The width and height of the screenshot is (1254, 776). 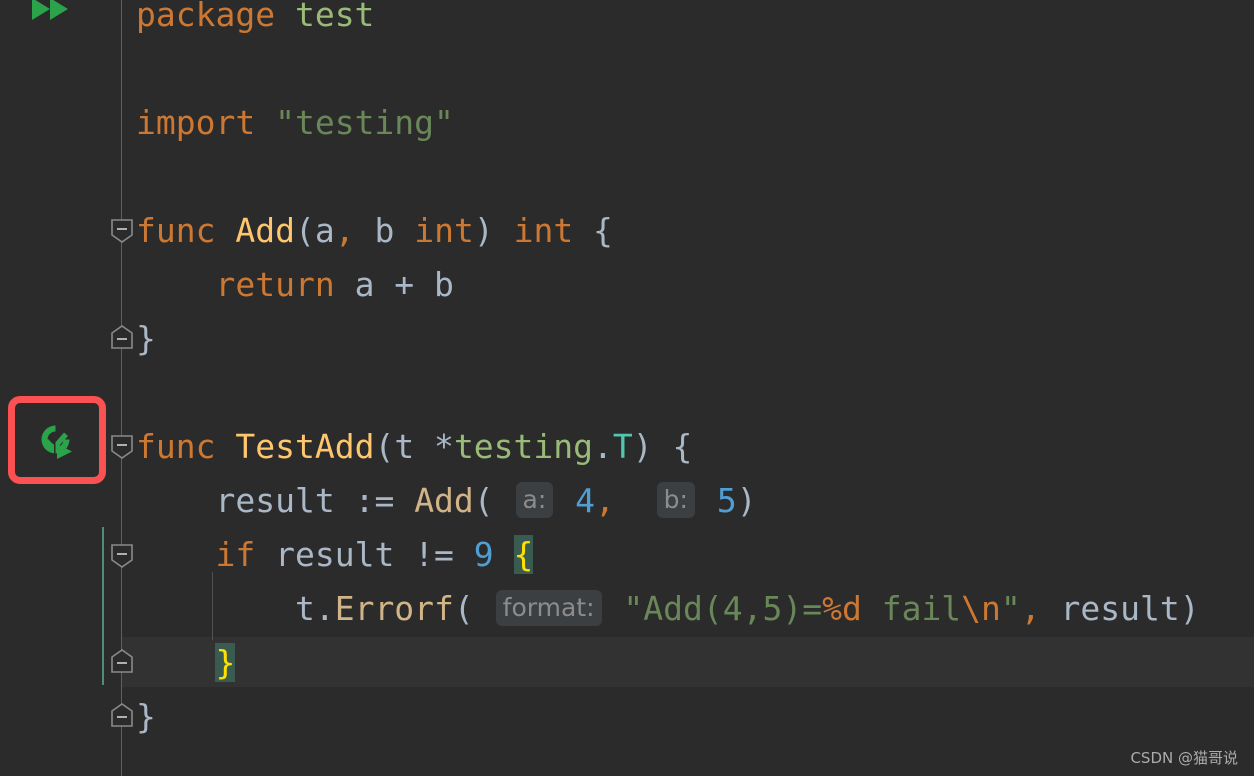 I want to click on parameter-hint-chip: b:, so click(x=675, y=500).